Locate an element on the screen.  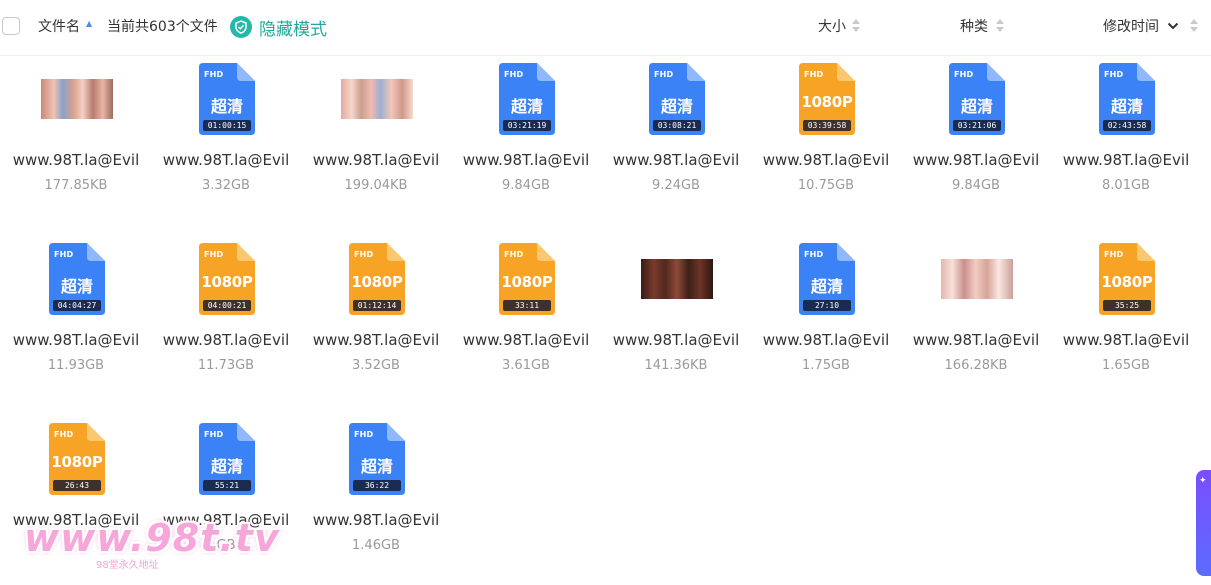
size-sort-icon is located at coordinates (856, 27).